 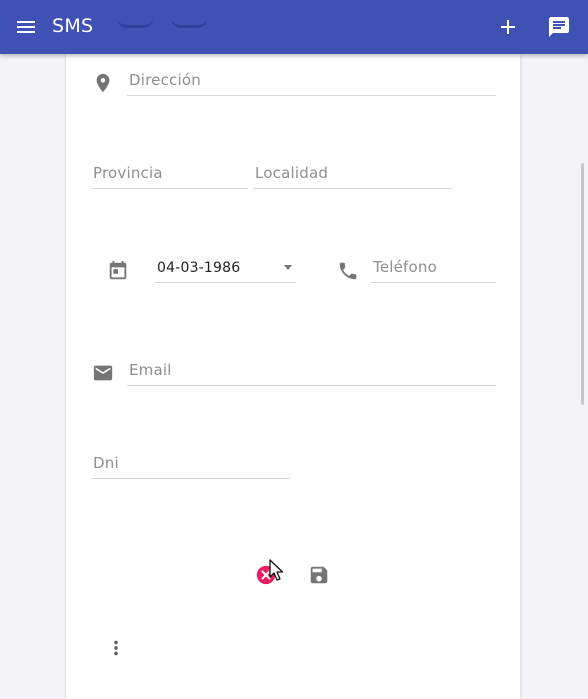 What do you see at coordinates (294, 27) in the screenshot?
I see `app-bar: SMS` at bounding box center [294, 27].